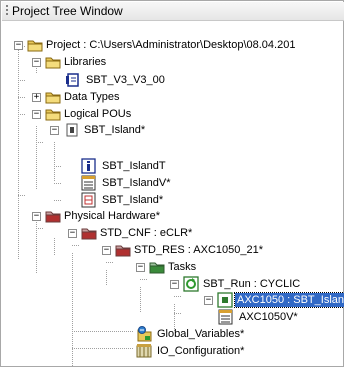 The height and width of the screenshot is (367, 344). Describe the element at coordinates (36, 97) in the screenshot. I see `expand-toggle-icon: +` at that location.